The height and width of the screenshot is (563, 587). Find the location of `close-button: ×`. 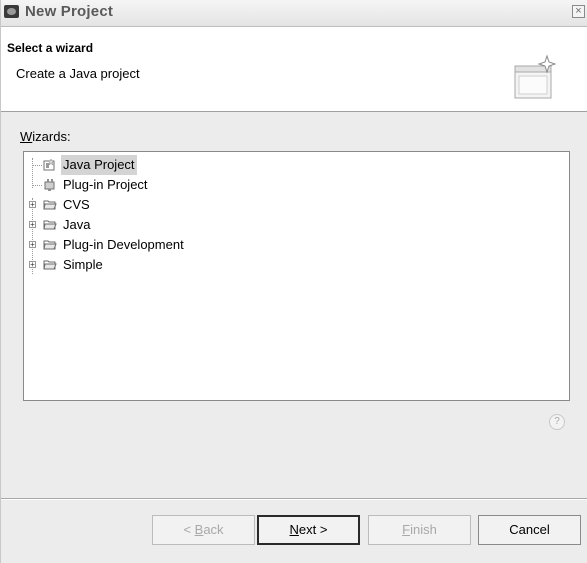

close-button: × is located at coordinates (578, 11).